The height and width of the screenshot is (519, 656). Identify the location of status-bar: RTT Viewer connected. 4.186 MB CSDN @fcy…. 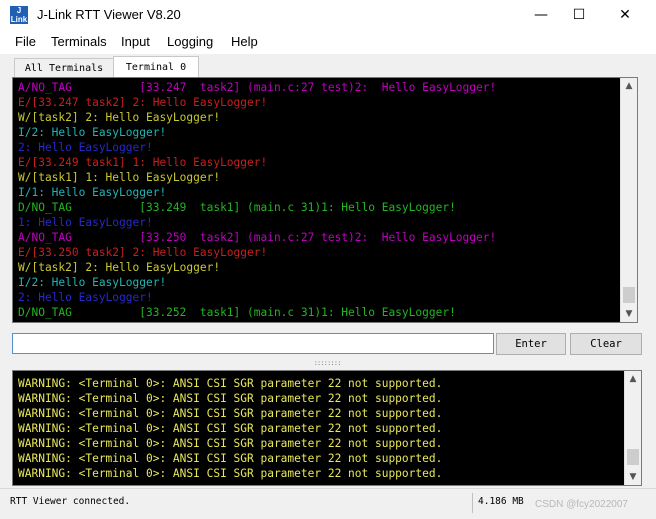
(328, 503).